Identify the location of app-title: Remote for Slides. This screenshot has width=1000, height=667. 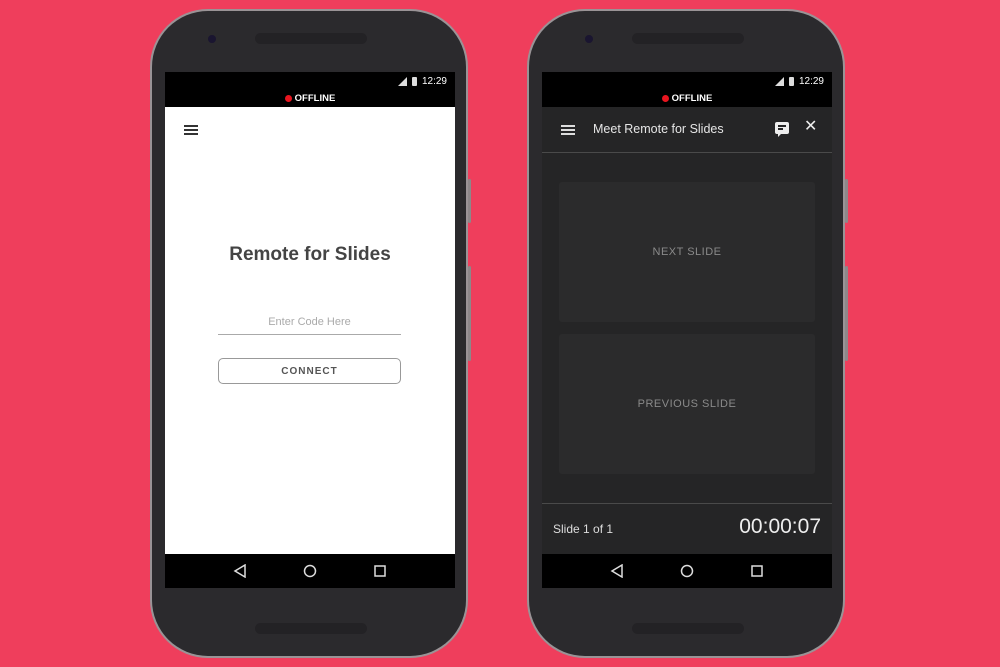
(310, 254).